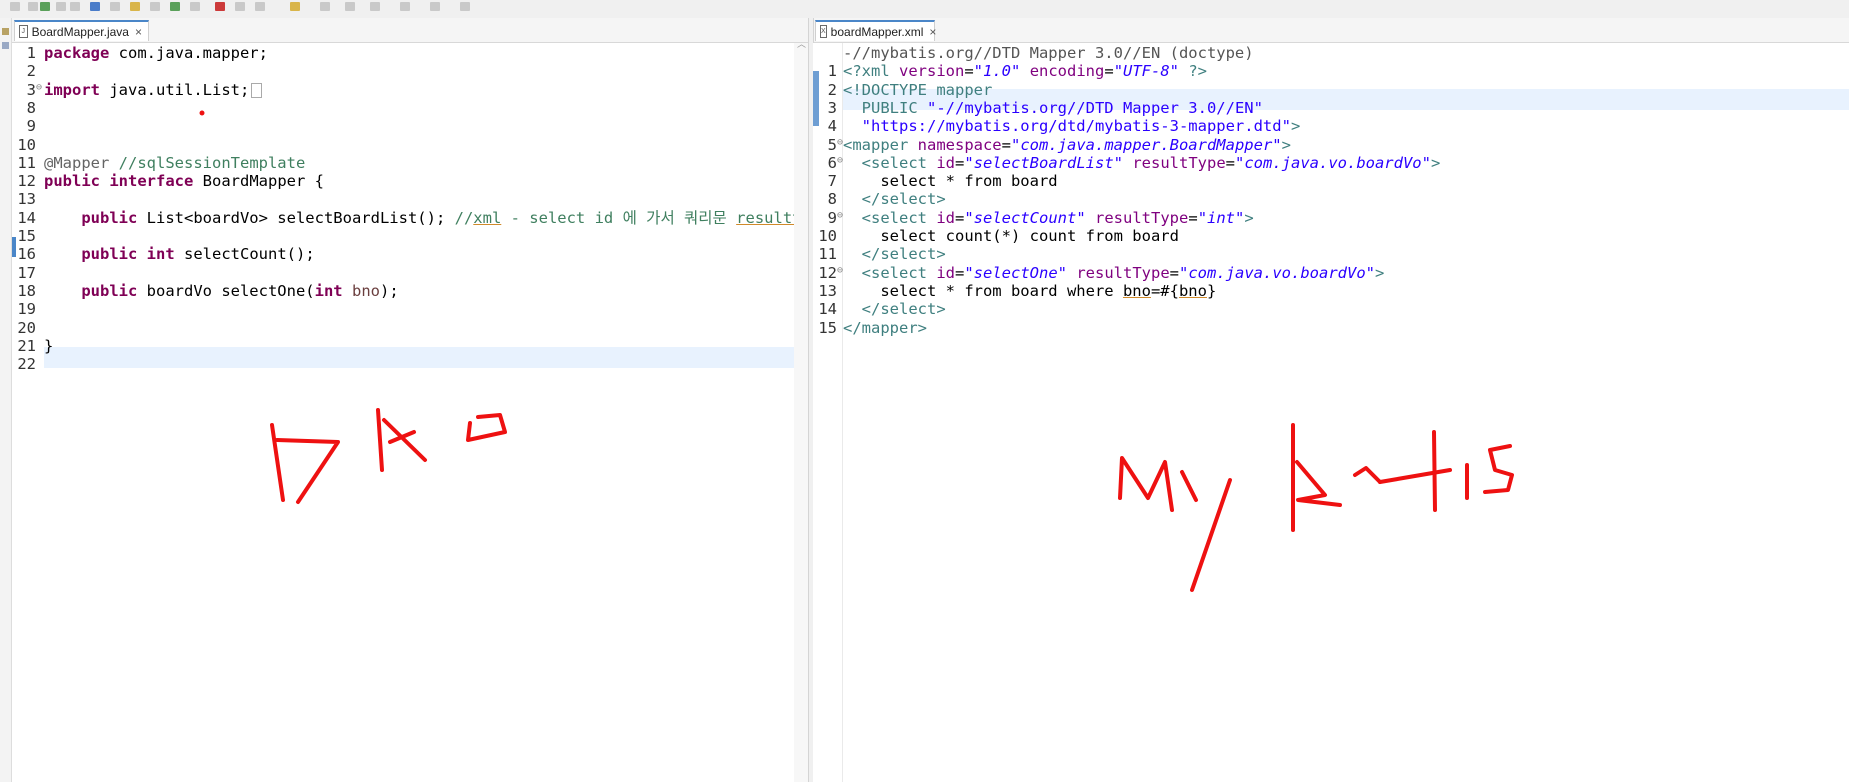  I want to click on hw-o, so click(486, 427).